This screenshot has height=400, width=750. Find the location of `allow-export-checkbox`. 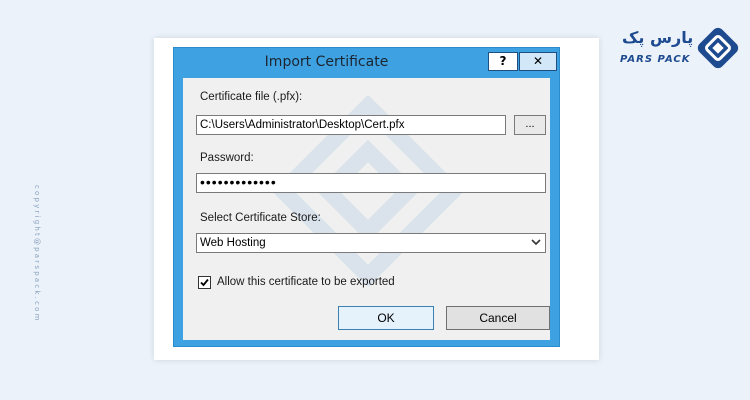

allow-export-checkbox is located at coordinates (204, 282).